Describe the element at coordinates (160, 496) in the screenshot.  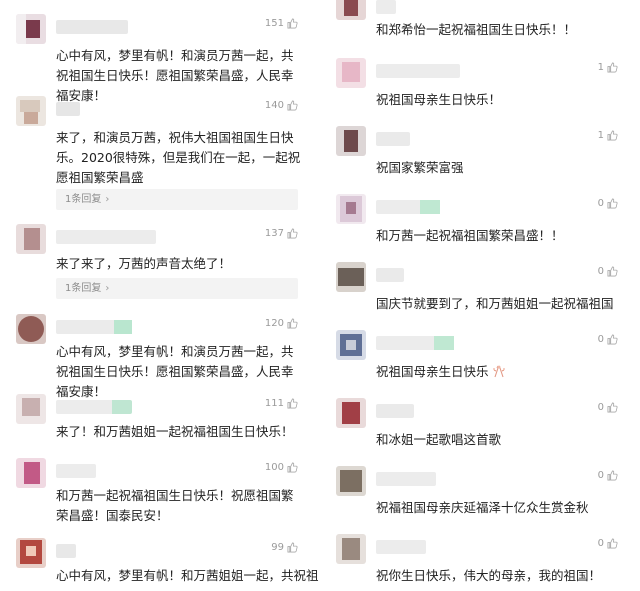
I see `comment-item: 100 和万茜一起祝福祖国生日快乐！祝愿祖国繁荣昌盛！国泰民安！` at that location.